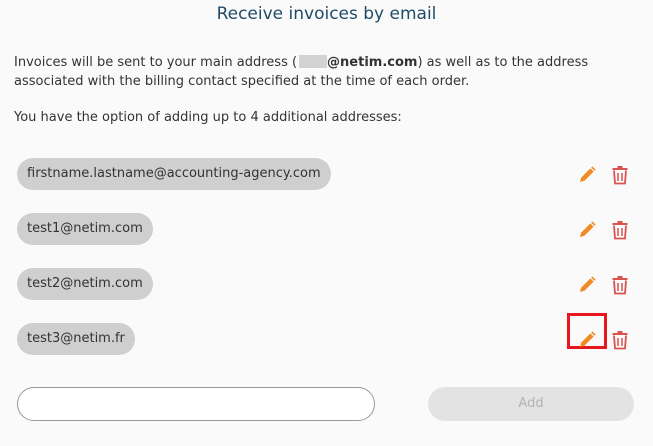 This screenshot has height=446, width=653. I want to click on address-row: firstname.lastname@accounting-agency.com, so click(326, 174).